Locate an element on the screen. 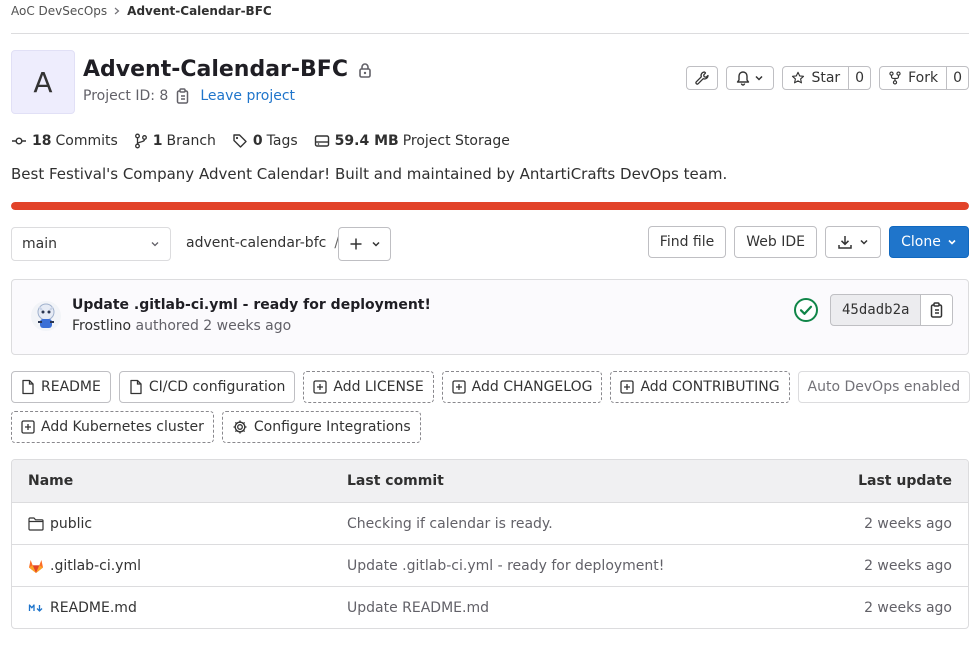 This screenshot has height=645, width=980. add-kubernetes-cluster-button: Add Kubernetes cluster is located at coordinates (112, 427).